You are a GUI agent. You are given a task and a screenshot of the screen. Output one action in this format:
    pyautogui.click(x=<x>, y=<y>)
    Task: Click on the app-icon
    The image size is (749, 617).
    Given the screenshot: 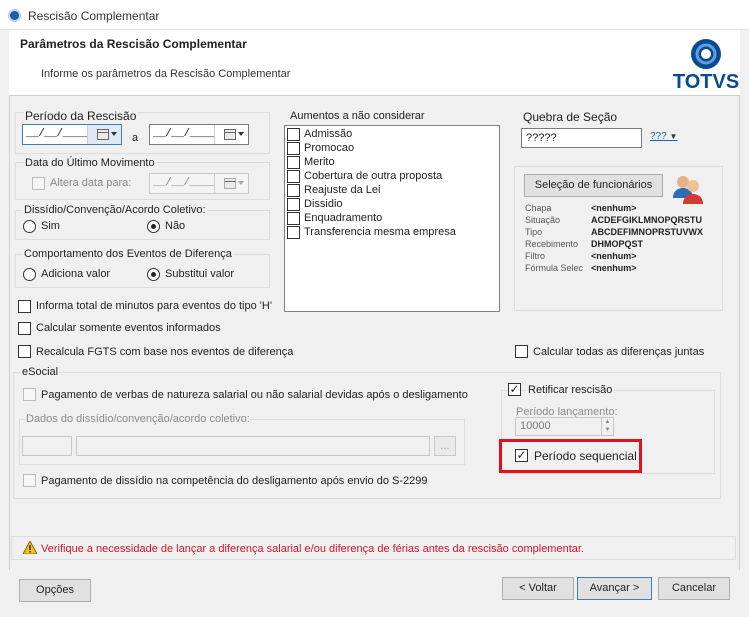 What is the action you would take?
    pyautogui.click(x=14, y=15)
    